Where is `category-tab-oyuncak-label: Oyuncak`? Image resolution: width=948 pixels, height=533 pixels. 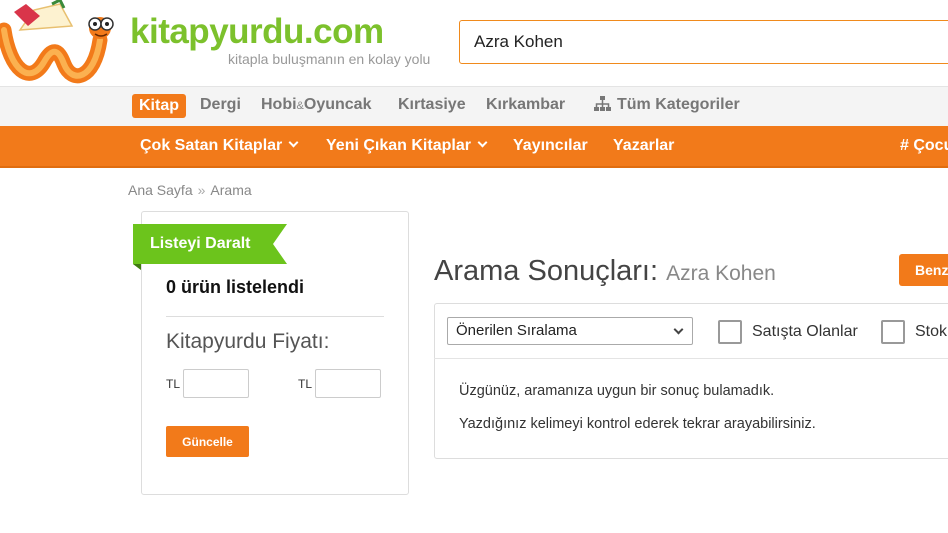 category-tab-oyuncak-label: Oyuncak is located at coordinates (337, 104).